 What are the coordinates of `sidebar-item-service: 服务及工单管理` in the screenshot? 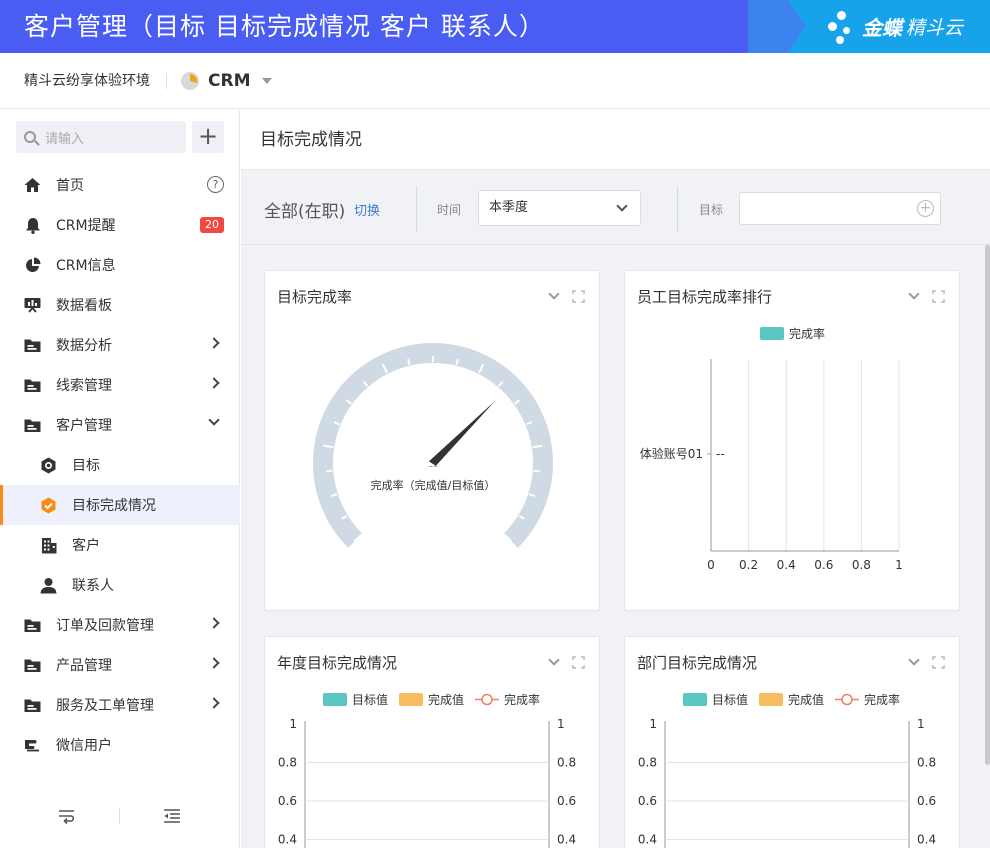 It's located at (120, 705).